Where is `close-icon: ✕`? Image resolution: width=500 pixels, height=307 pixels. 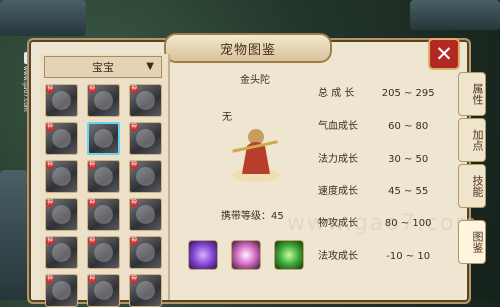 close-icon: ✕ is located at coordinates (444, 54).